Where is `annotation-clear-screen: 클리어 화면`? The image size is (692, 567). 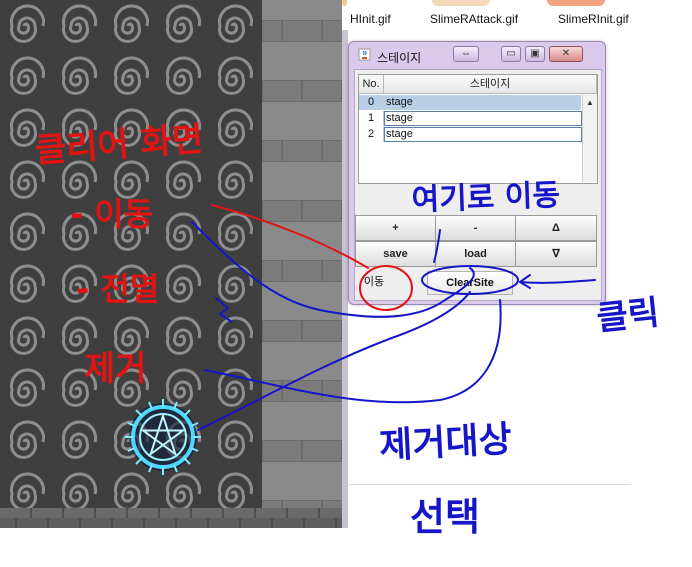
annotation-clear-screen: 클리어 화면 is located at coordinates (119, 145).